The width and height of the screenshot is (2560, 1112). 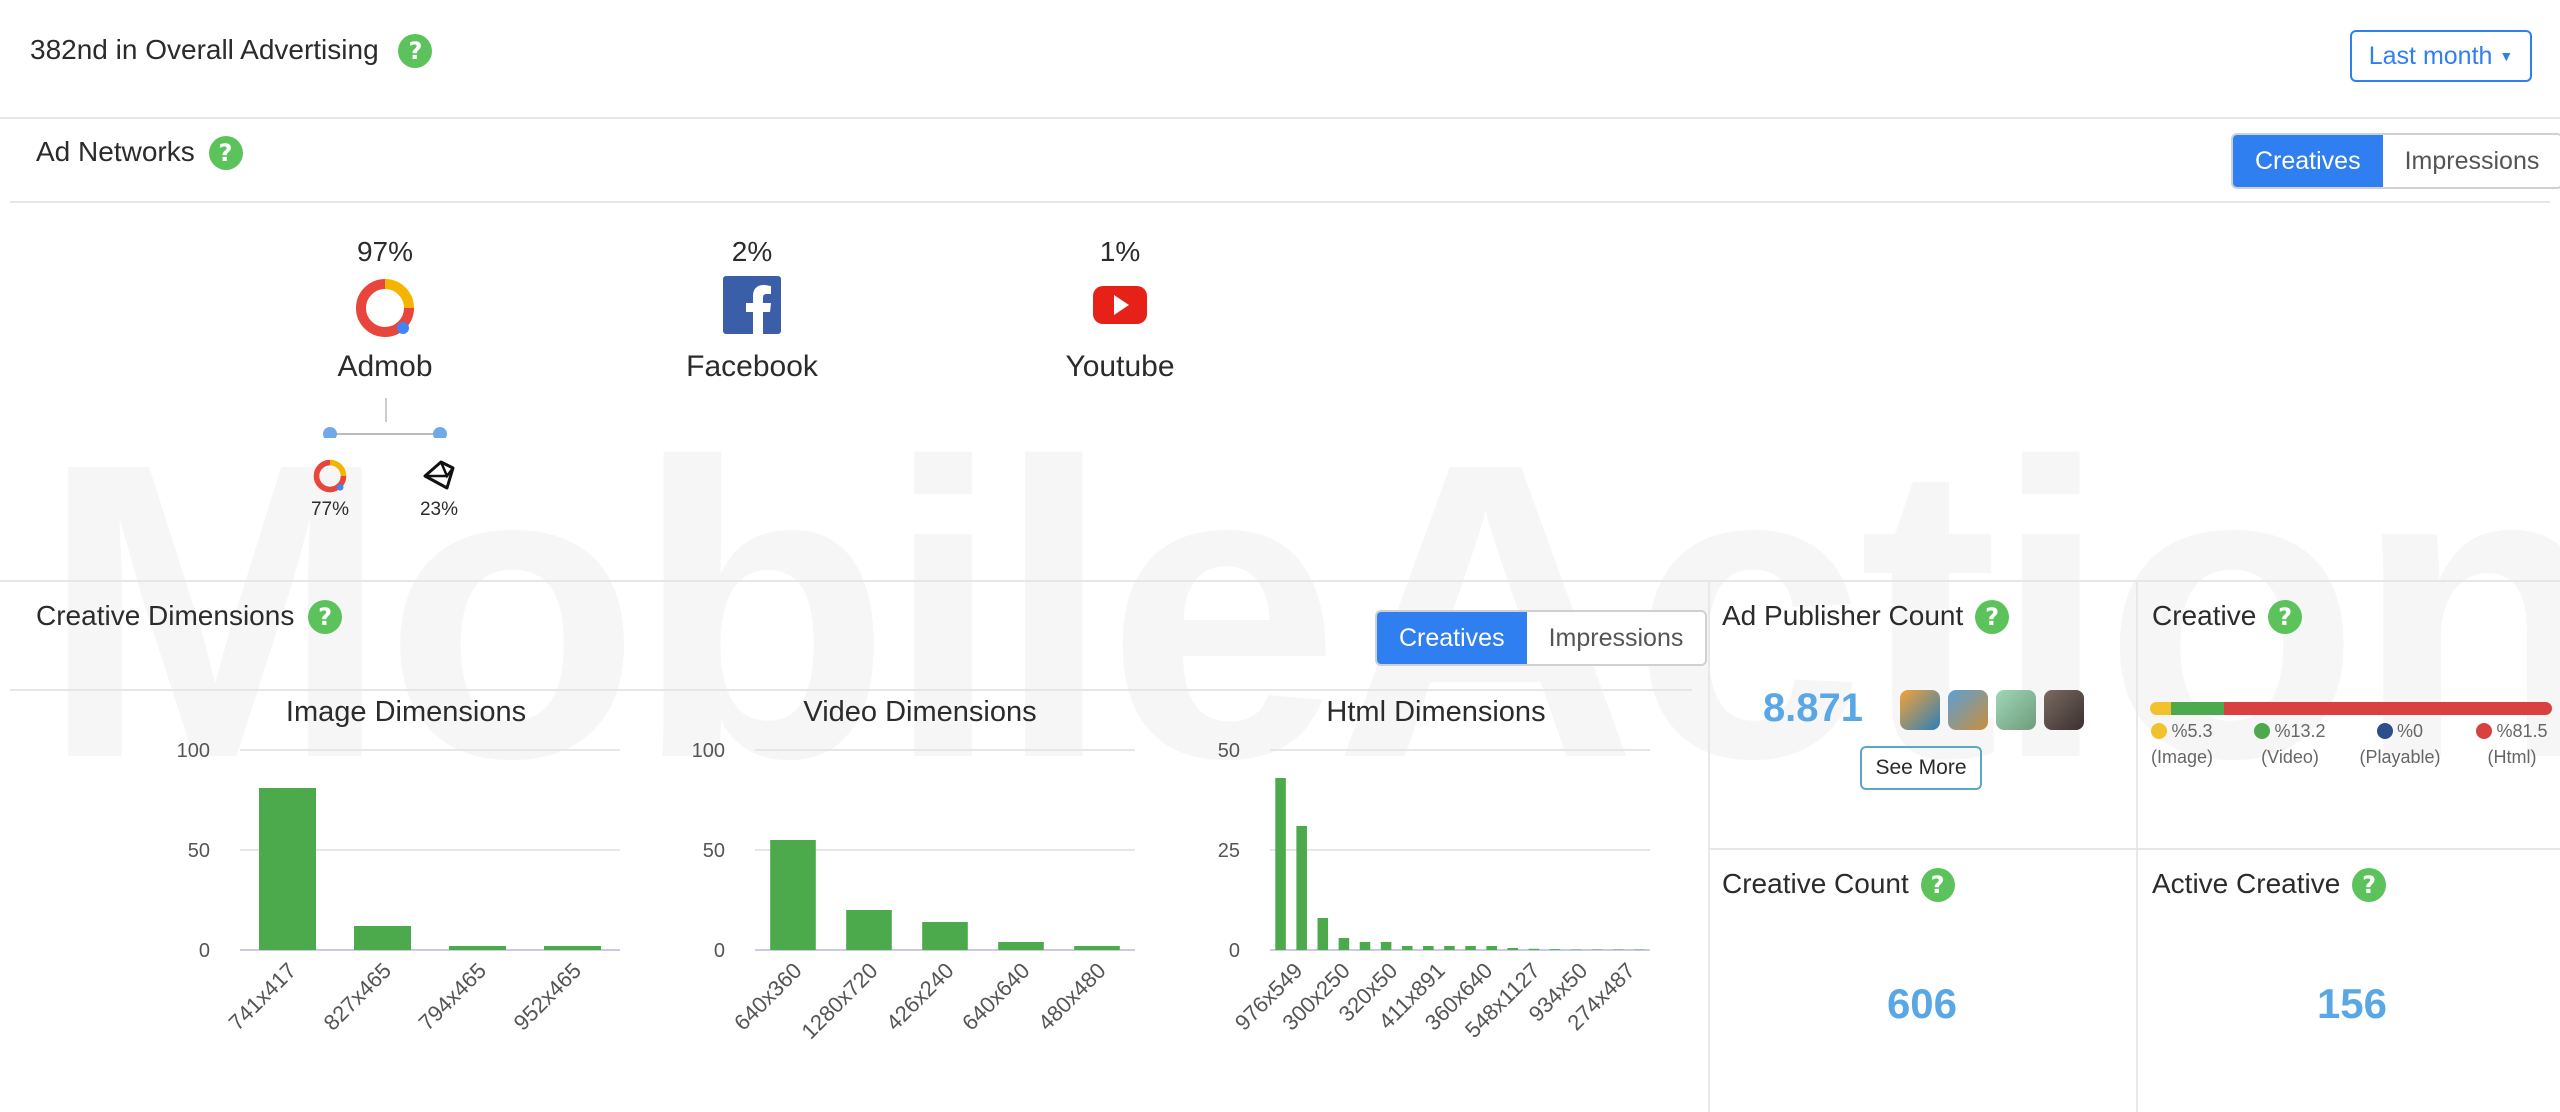 I want to click on creative-count-heading: Creative Count ?, so click(x=1838, y=885).